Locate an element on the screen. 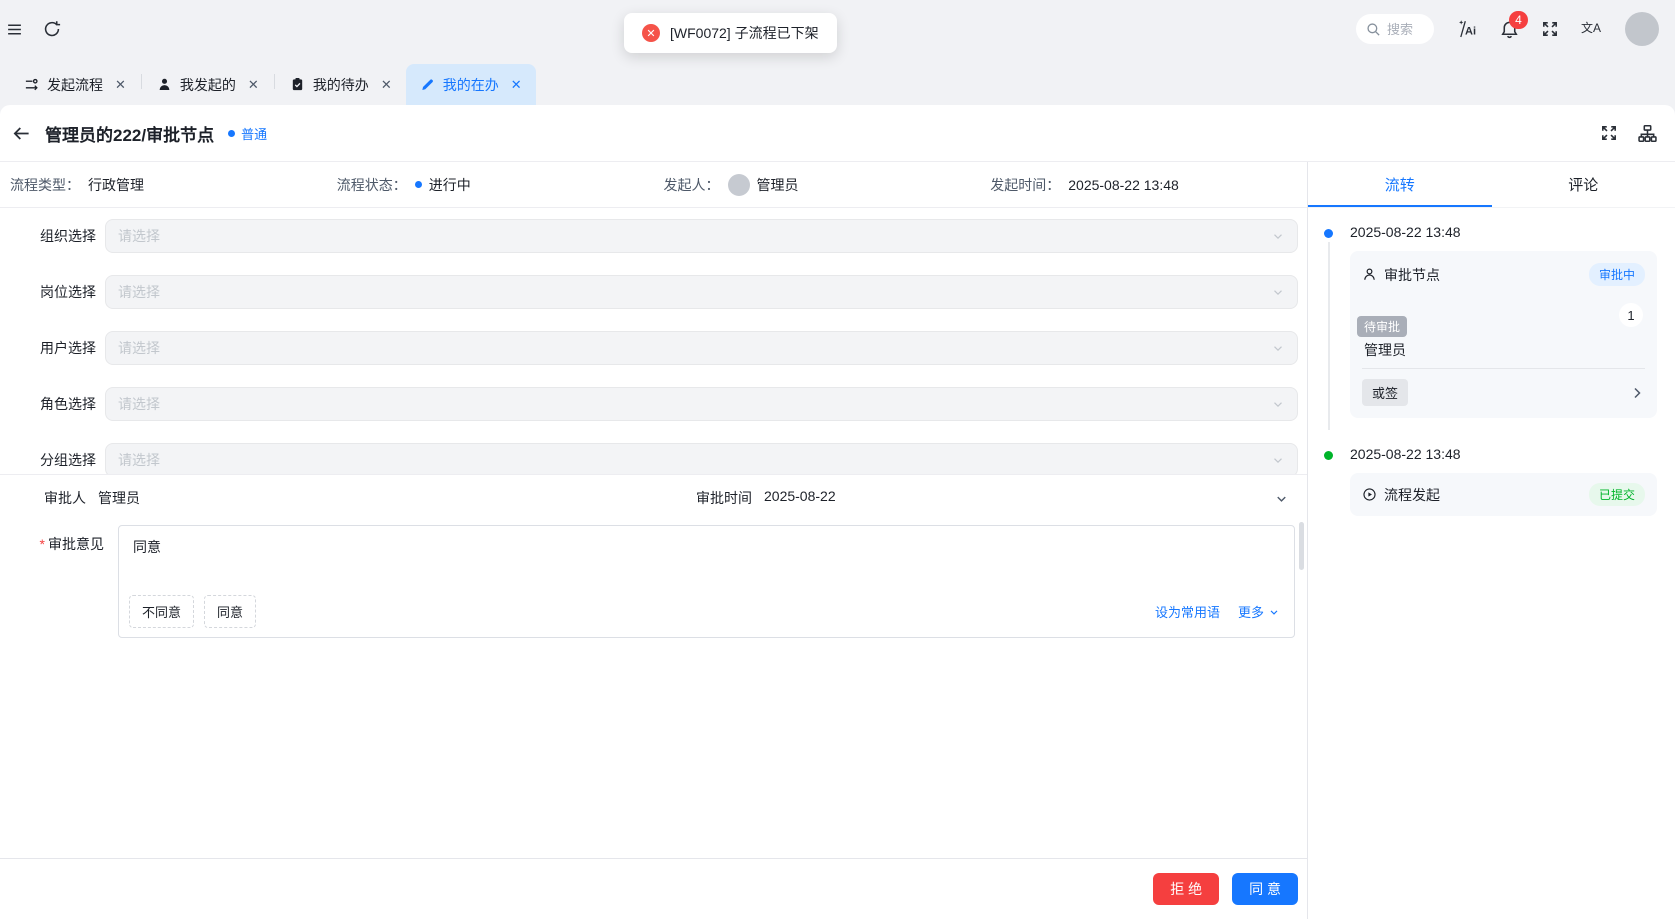 The image size is (1675, 919). chevron-right-icon is located at coordinates (1637, 393).